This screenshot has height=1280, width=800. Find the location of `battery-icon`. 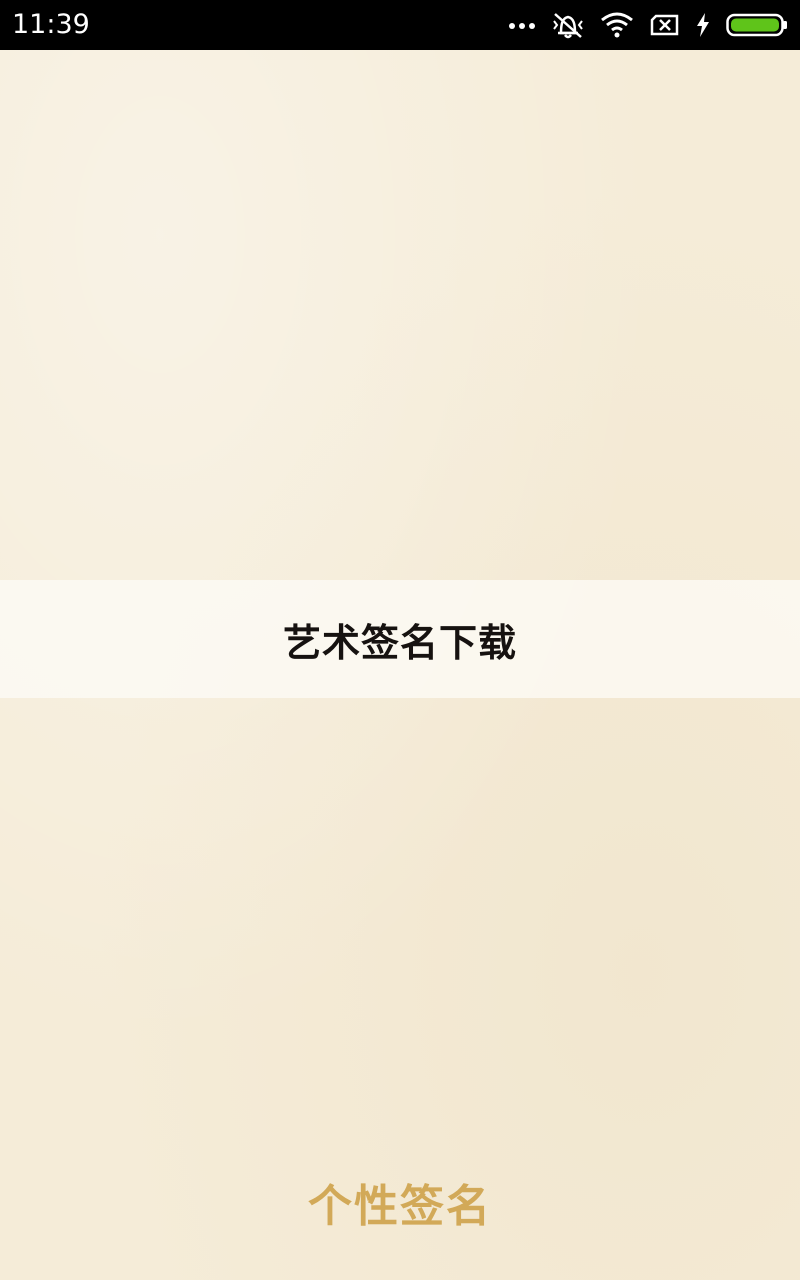

battery-icon is located at coordinates (757, 25).